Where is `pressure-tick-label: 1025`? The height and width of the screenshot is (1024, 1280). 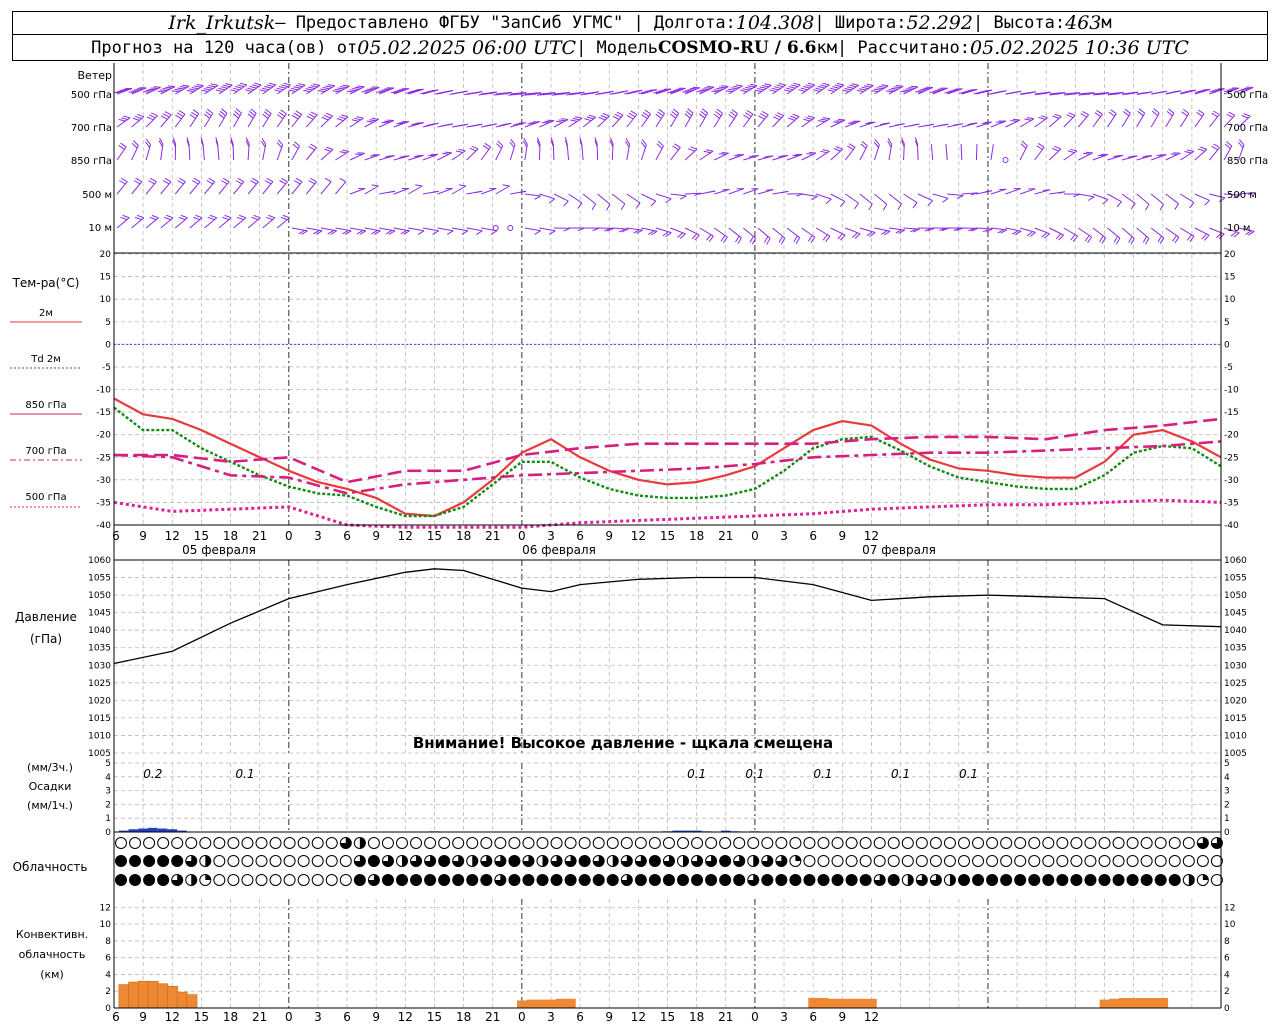 pressure-tick-label: 1025 is located at coordinates (99, 684).